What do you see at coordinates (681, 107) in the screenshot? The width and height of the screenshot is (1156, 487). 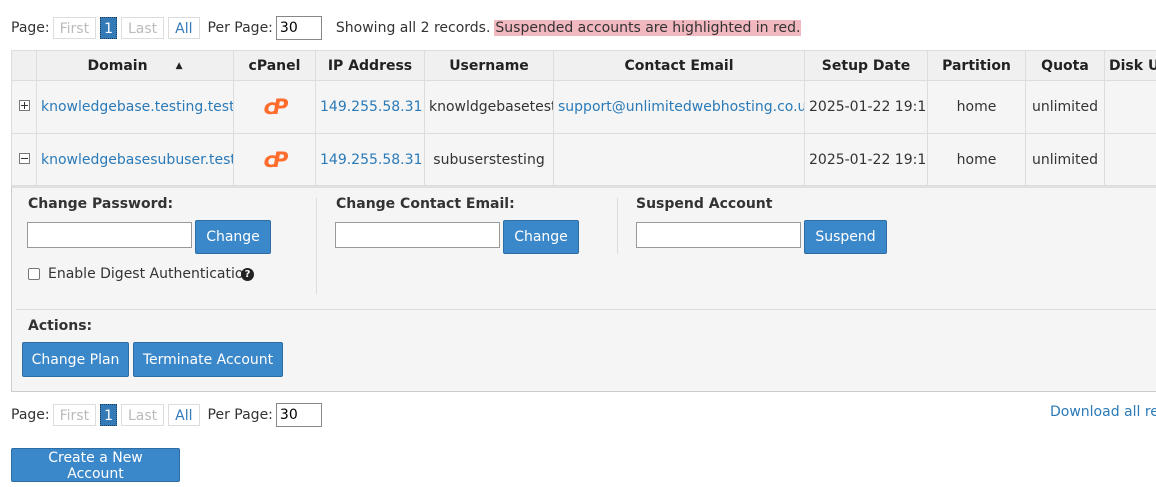 I see `contact-email-link: support@unlimitedwebhosting.co.uk` at bounding box center [681, 107].